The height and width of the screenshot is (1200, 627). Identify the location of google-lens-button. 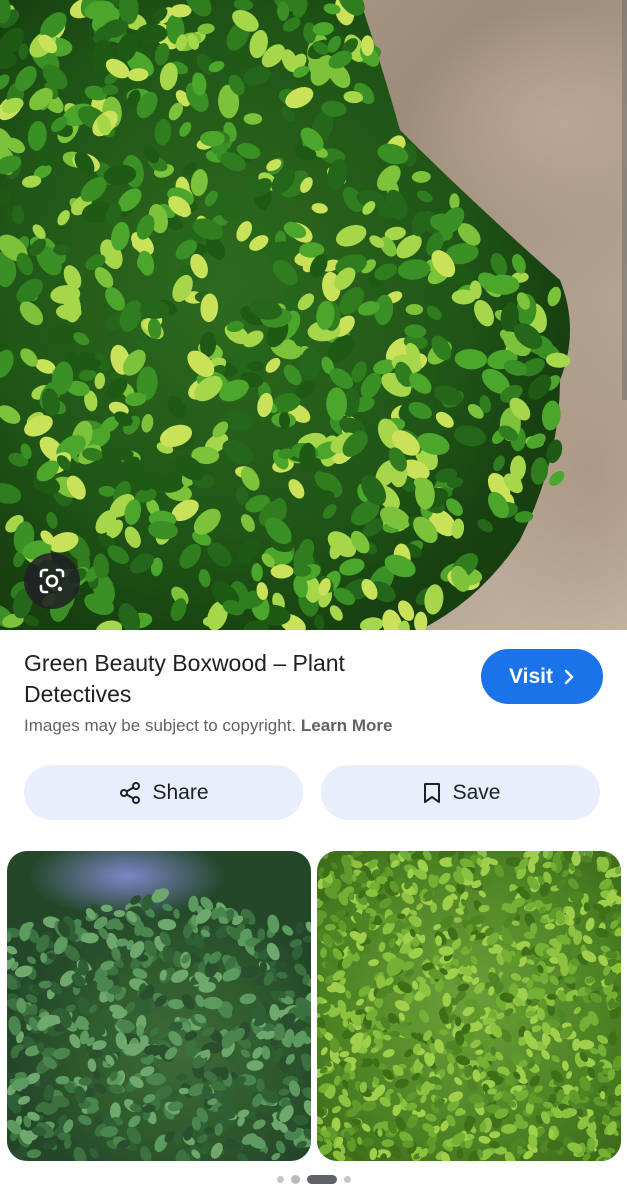
(52, 581).